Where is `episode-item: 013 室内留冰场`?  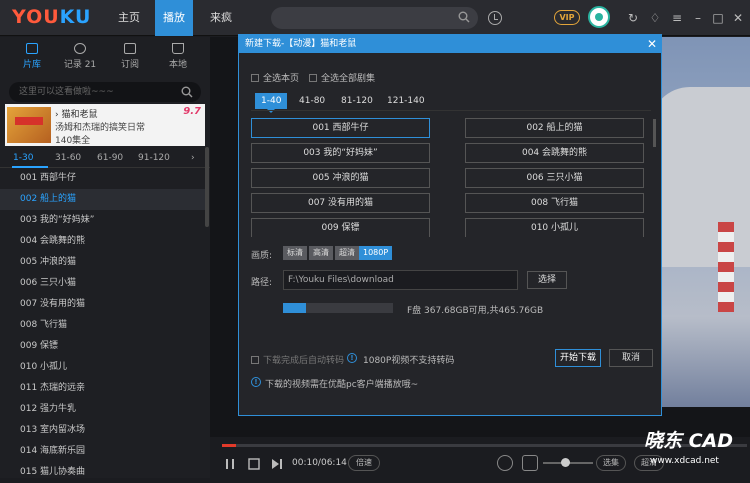
episode-item: 013 室内留冰场 is located at coordinates (102, 430).